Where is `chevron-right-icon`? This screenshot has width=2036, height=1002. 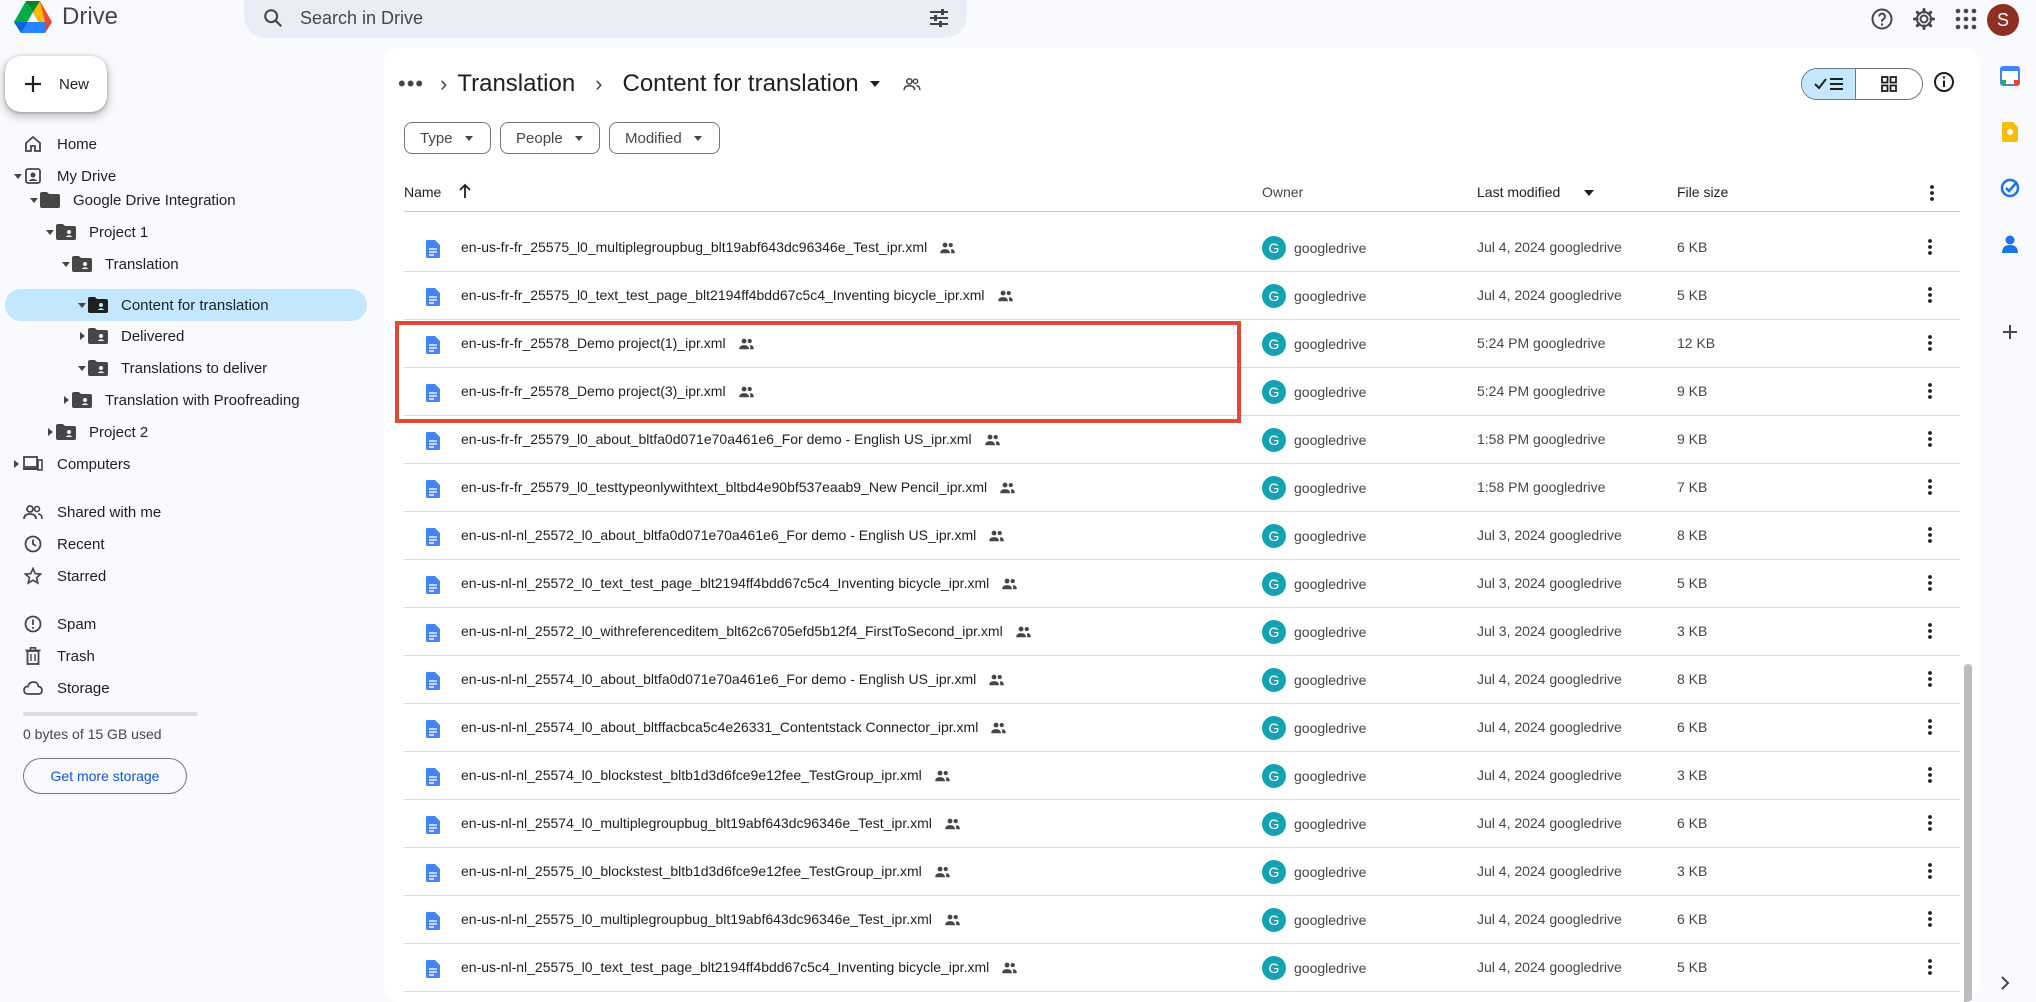 chevron-right-icon is located at coordinates (2005, 983).